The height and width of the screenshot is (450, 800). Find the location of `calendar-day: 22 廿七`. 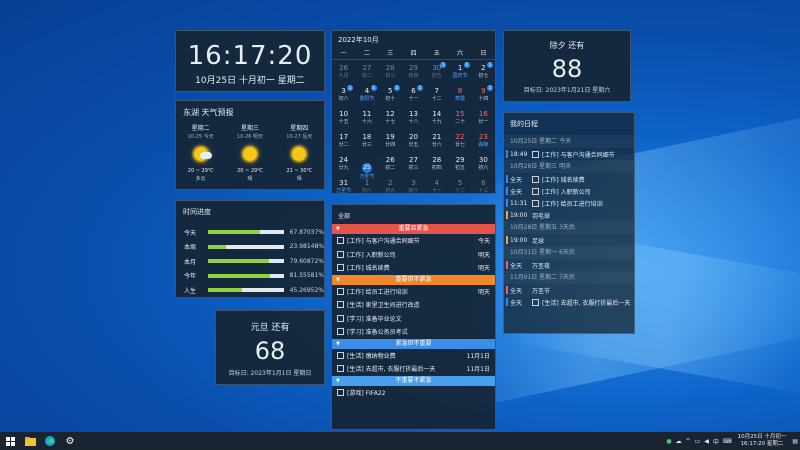

calendar-day: 22 廿七 is located at coordinates (459, 142).